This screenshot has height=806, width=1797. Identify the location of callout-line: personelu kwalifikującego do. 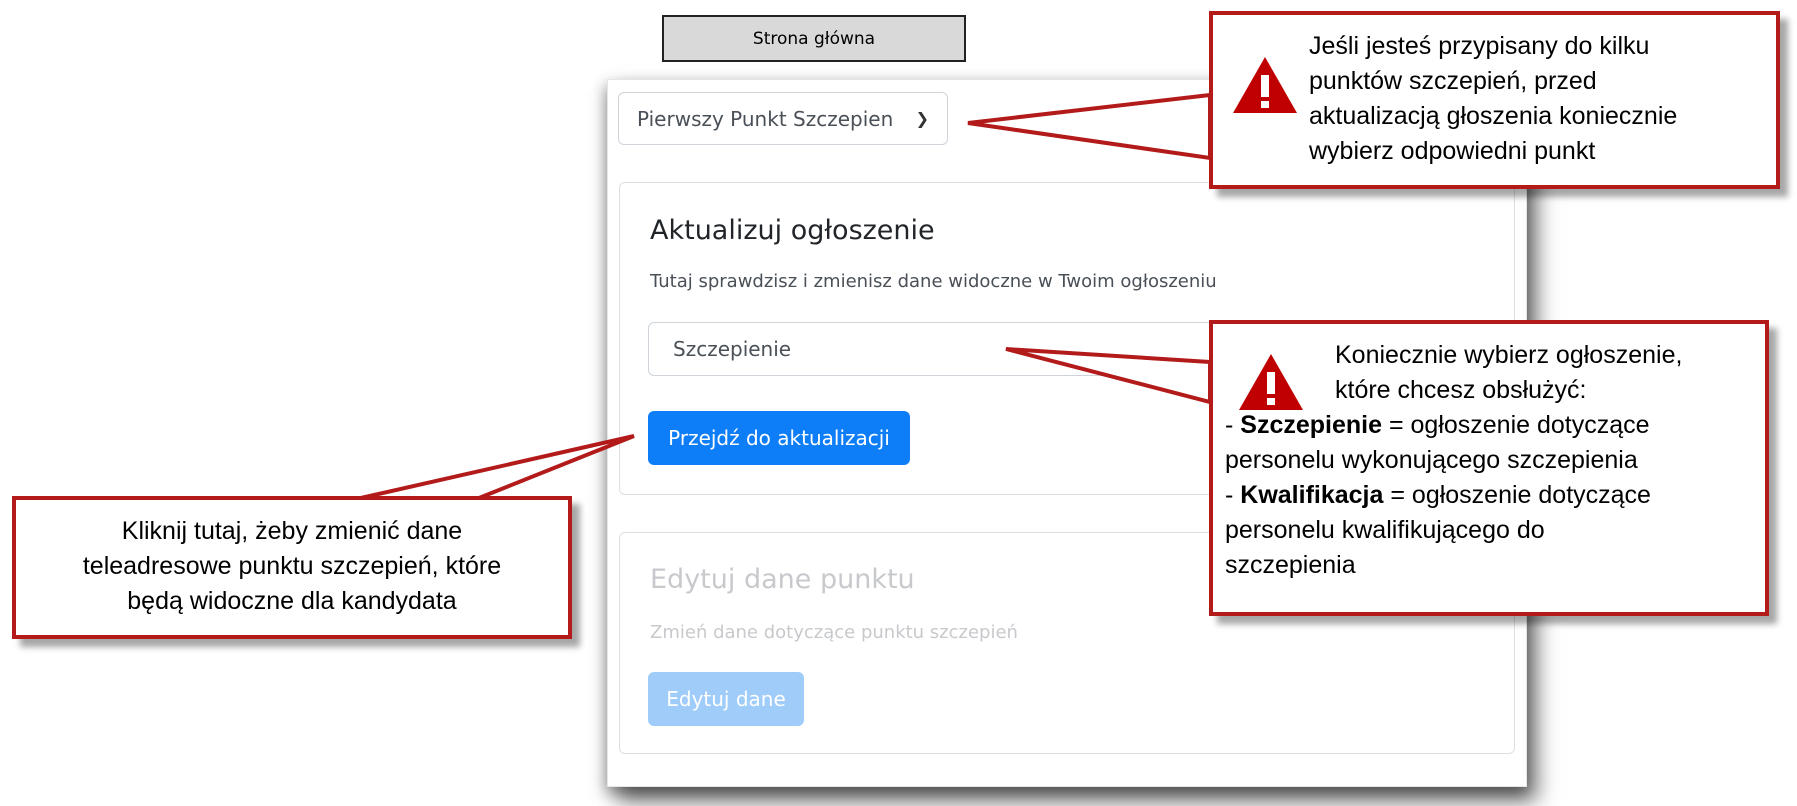
(1385, 530).